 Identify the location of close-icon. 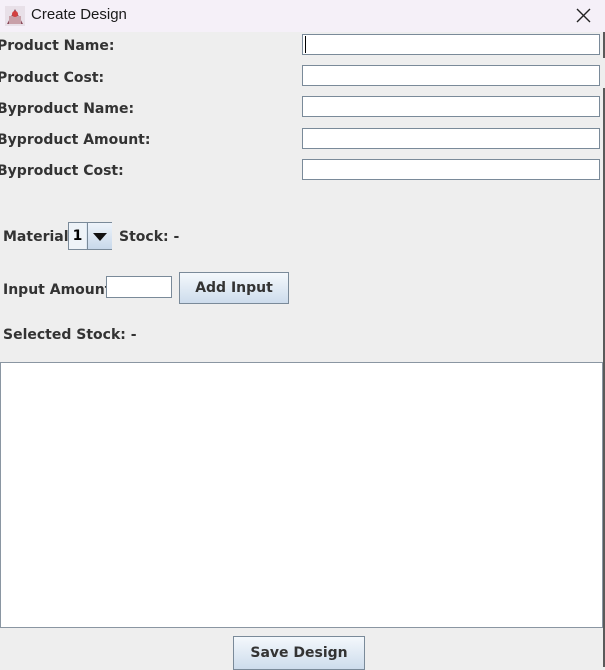
(584, 16).